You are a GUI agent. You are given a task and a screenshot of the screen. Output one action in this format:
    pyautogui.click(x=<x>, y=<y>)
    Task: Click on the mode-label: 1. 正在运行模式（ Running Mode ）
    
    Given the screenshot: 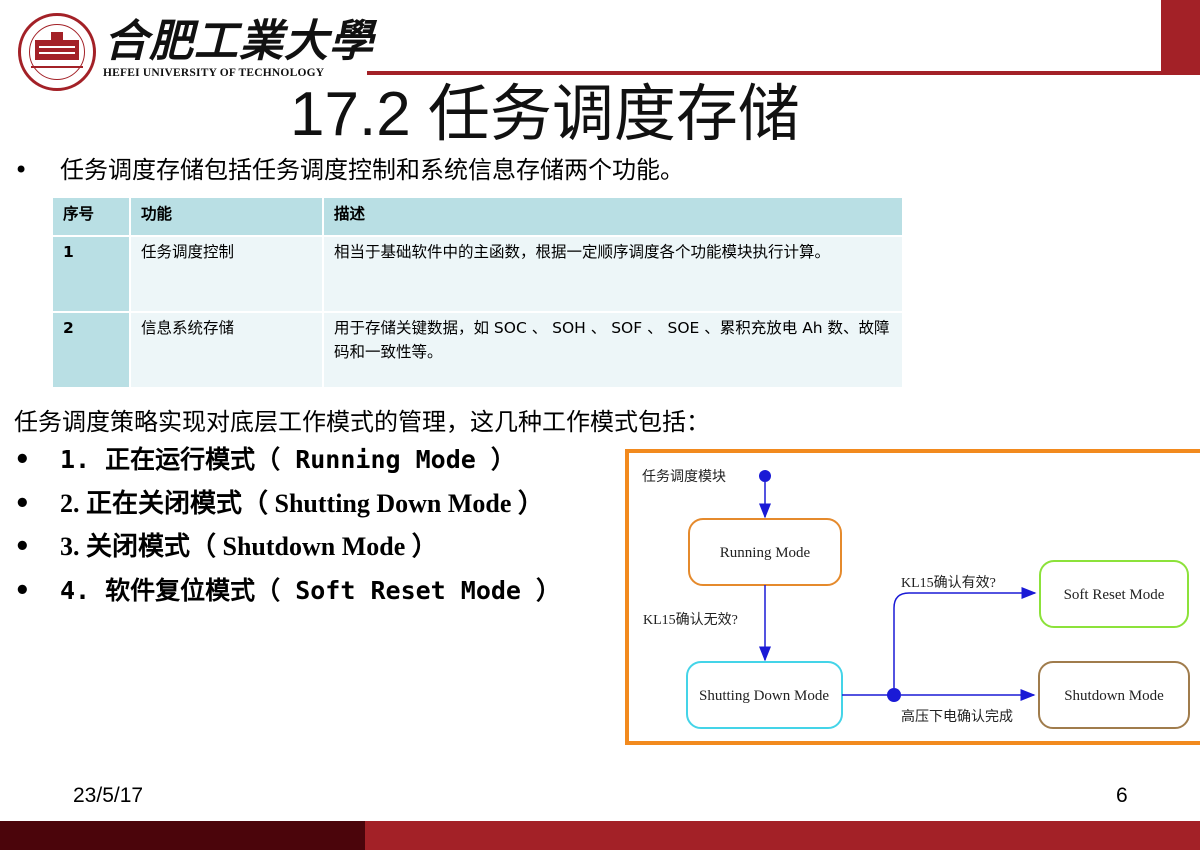 What is the action you would take?
    pyautogui.click(x=288, y=459)
    